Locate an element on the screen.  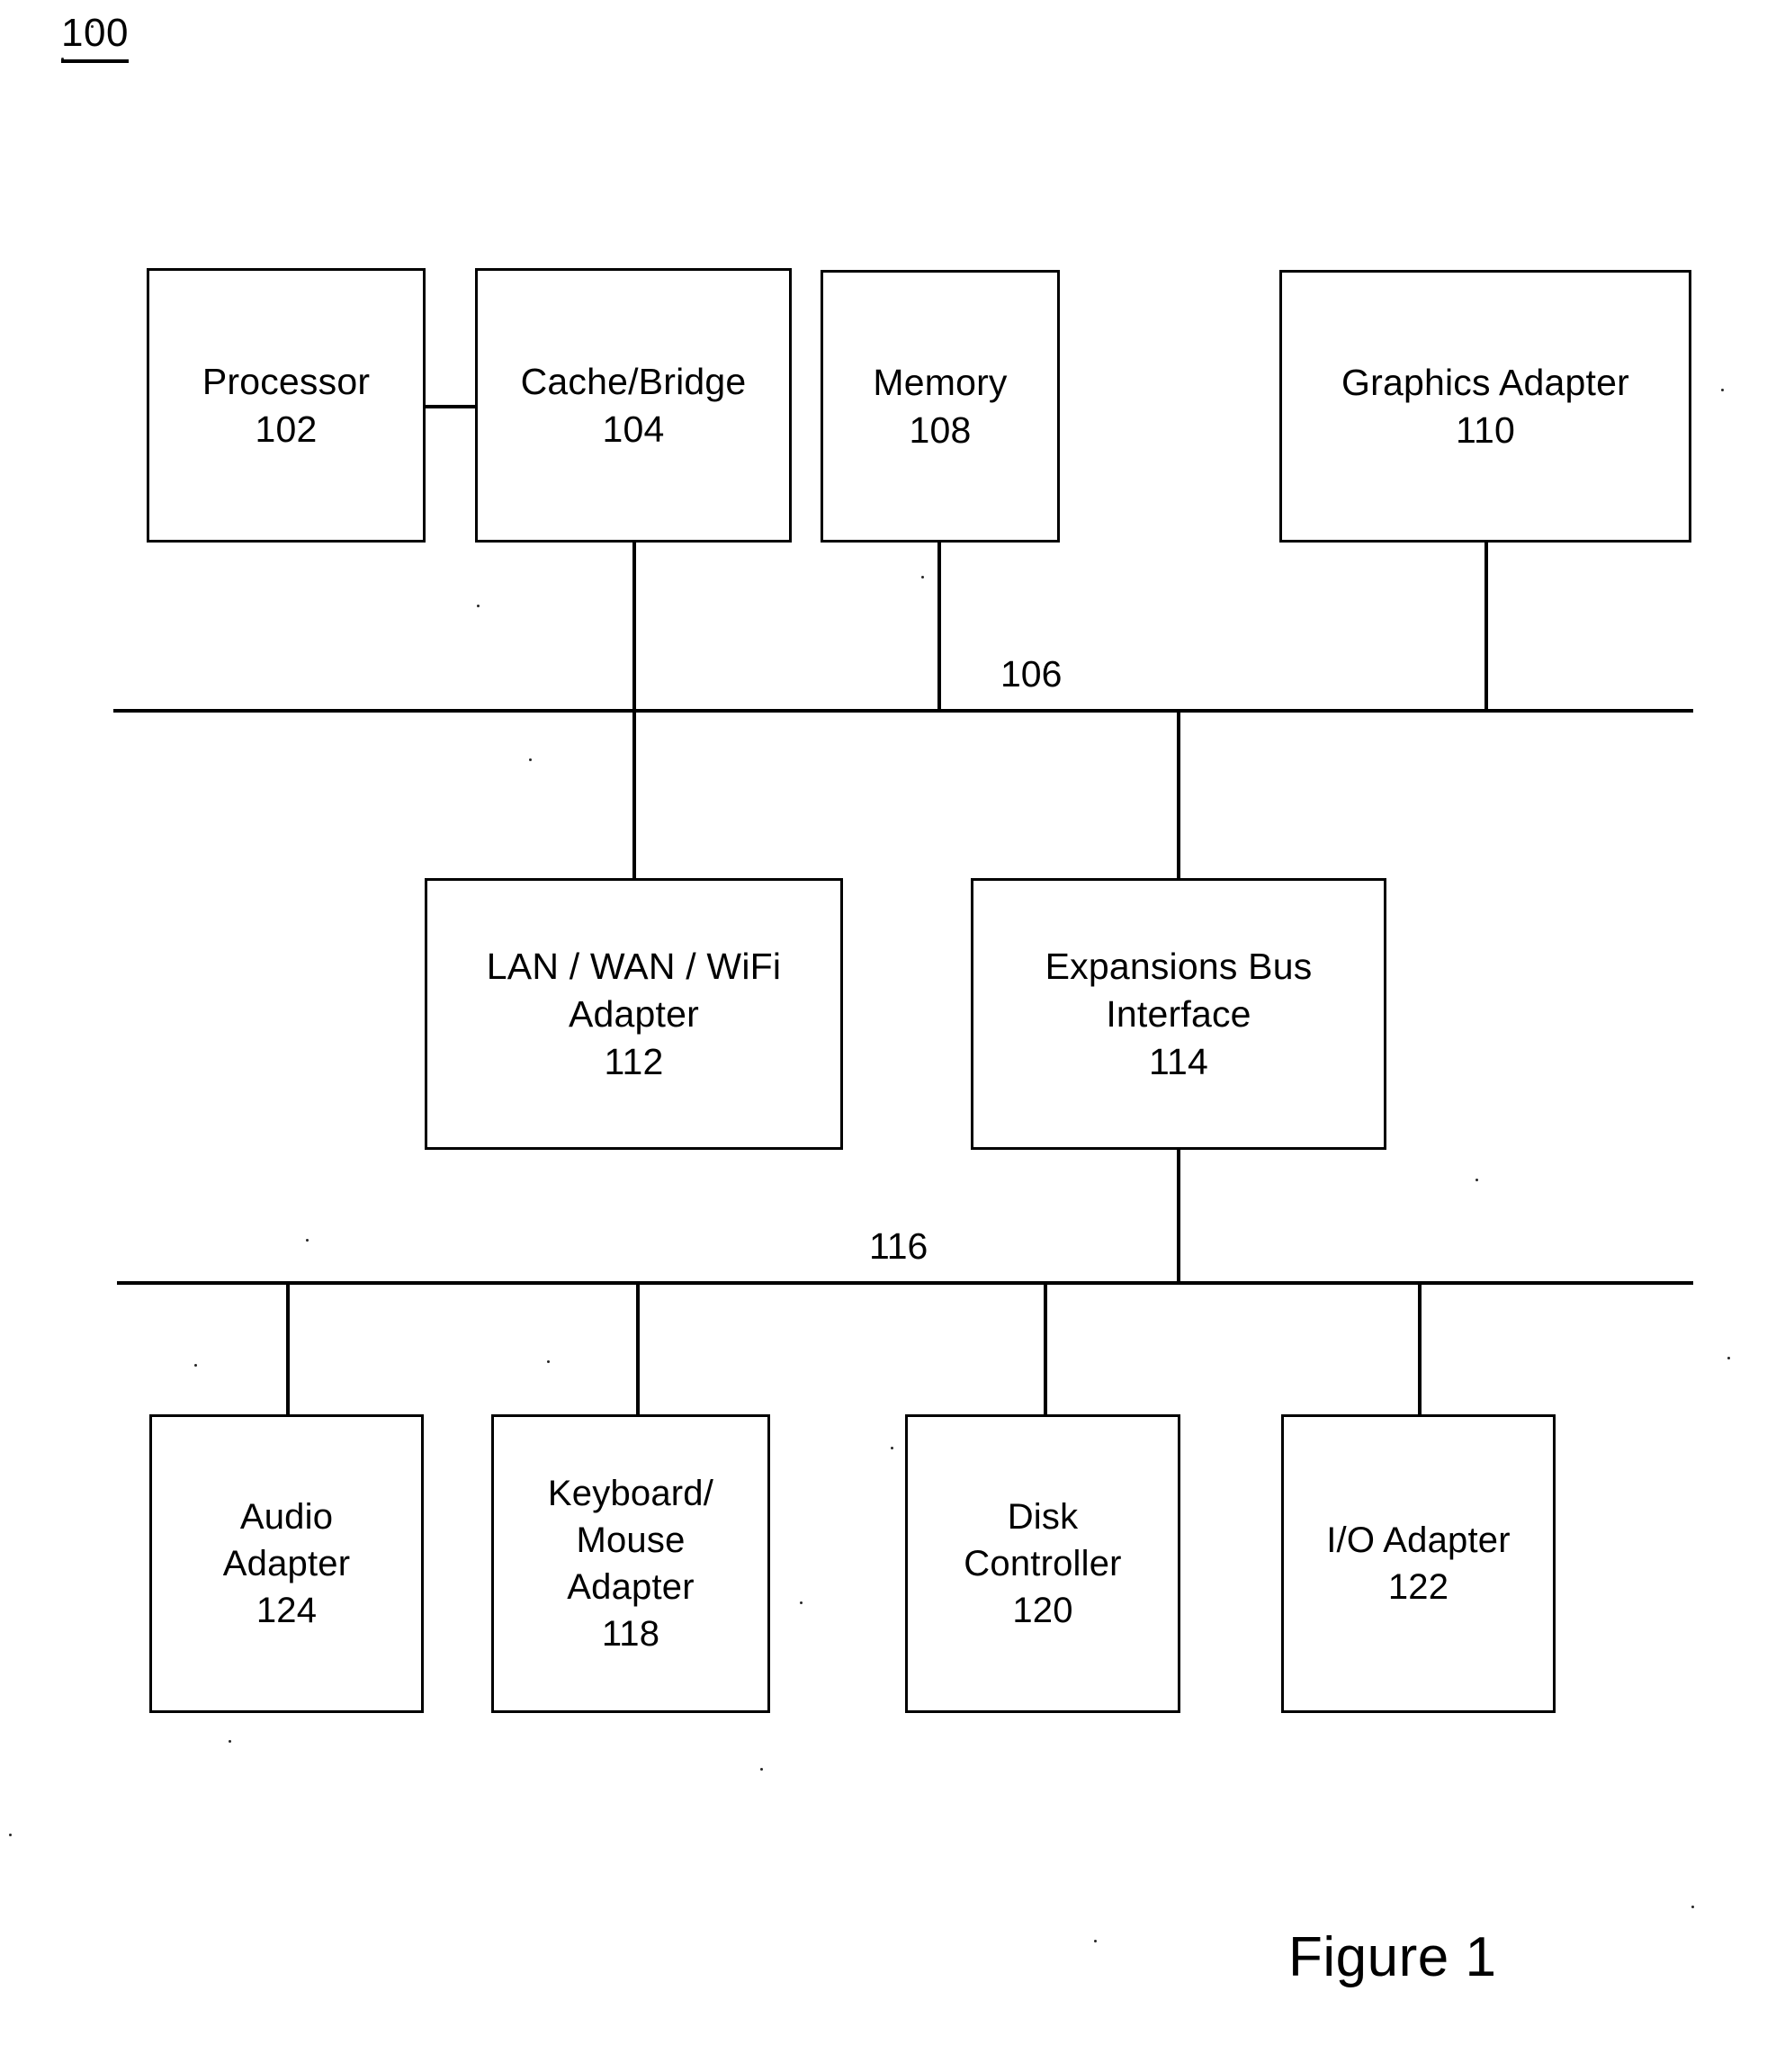
node-io-adapter-number: 122 is located at coordinates (1418, 1587).